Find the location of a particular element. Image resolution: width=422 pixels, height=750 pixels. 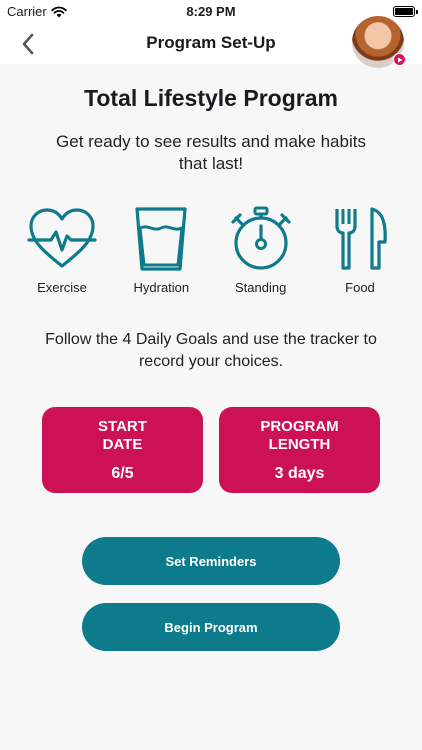

goal-hydration: Hydration is located at coordinates (161, 250).